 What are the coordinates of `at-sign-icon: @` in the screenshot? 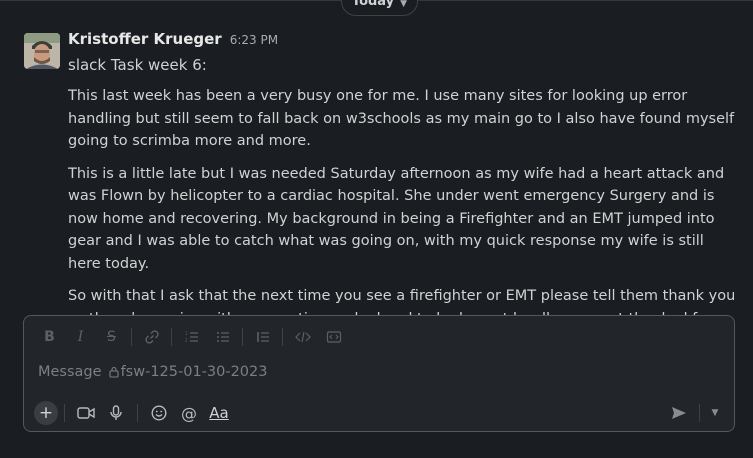 It's located at (189, 413).